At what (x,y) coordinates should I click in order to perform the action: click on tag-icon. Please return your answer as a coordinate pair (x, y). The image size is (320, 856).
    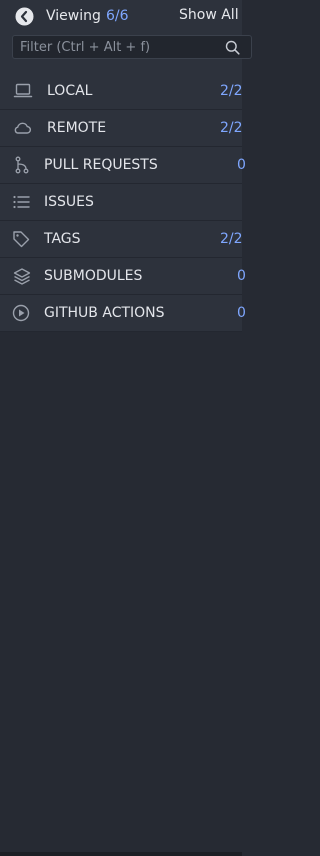
    Looking at the image, I should click on (21, 239).